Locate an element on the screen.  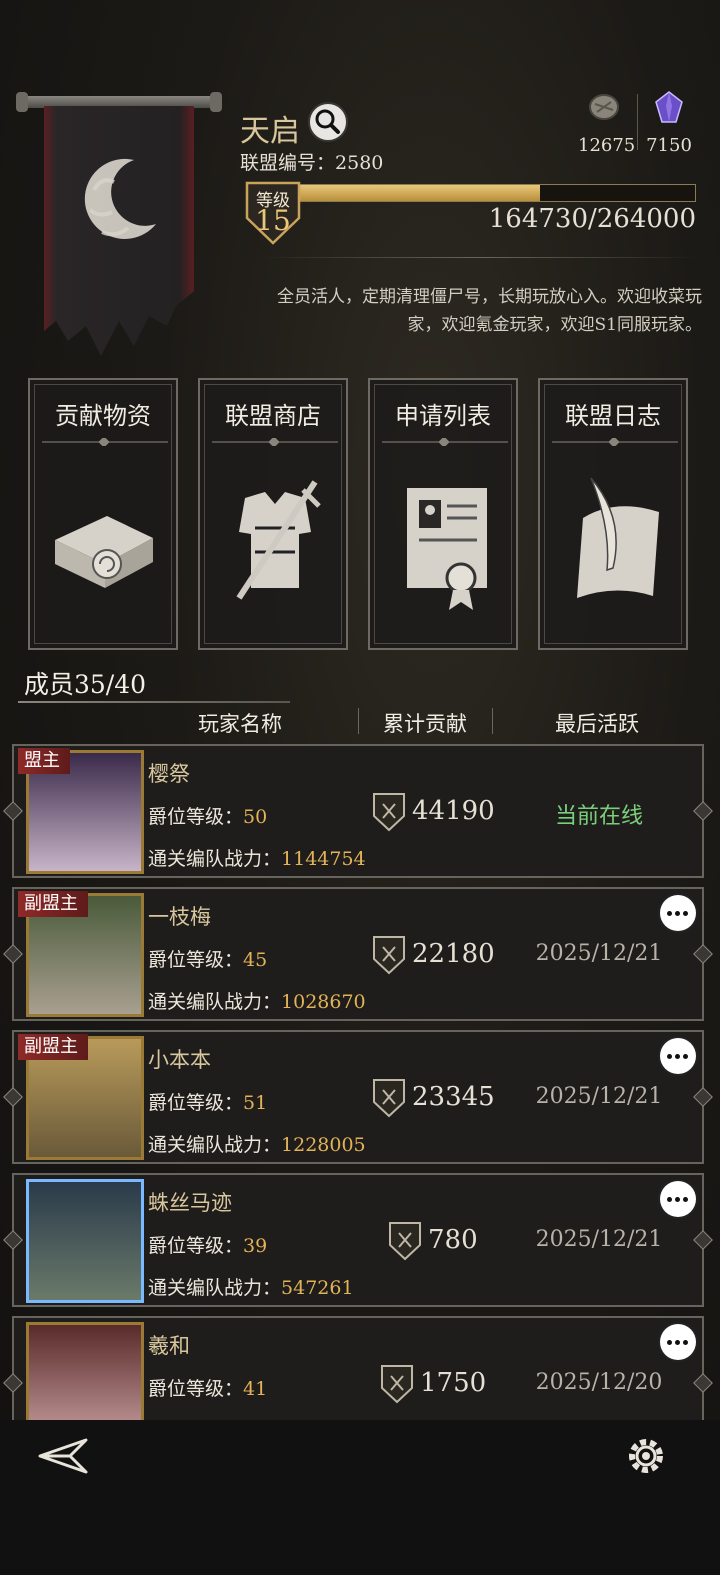
member-name: 羲和 is located at coordinates (169, 1346).